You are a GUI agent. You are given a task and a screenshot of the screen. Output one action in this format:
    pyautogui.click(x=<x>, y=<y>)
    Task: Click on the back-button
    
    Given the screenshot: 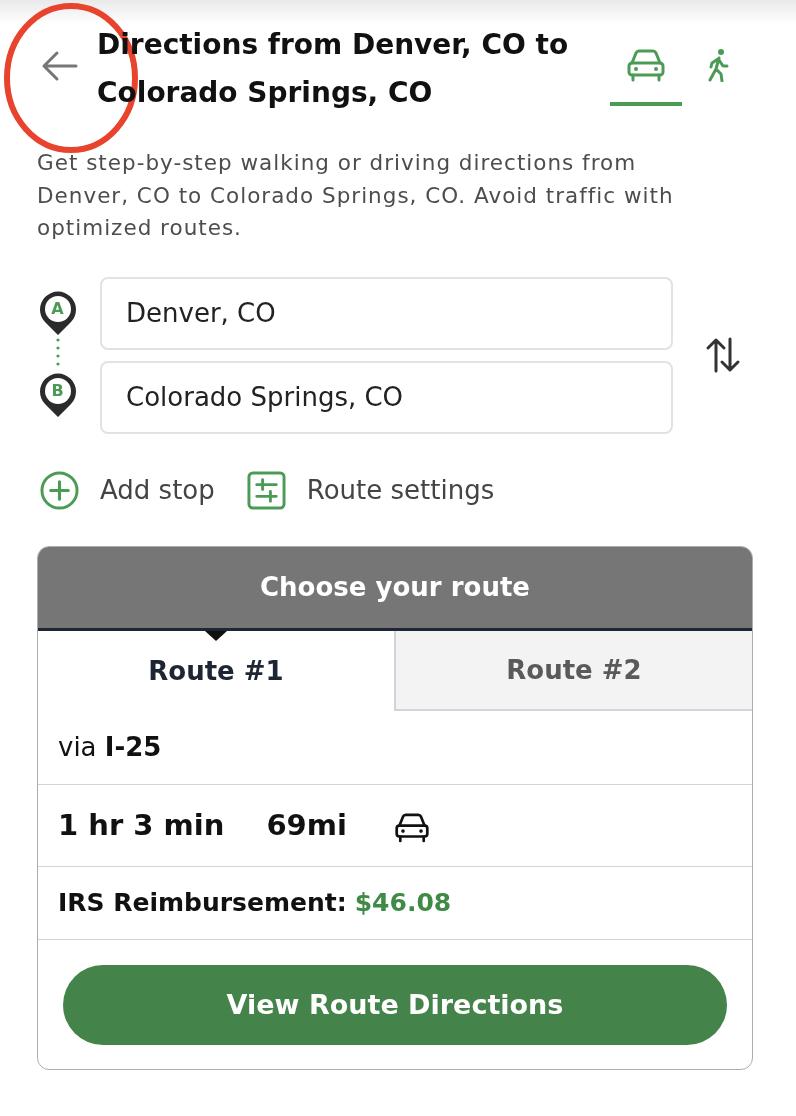 What is the action you would take?
    pyautogui.click(x=59, y=66)
    